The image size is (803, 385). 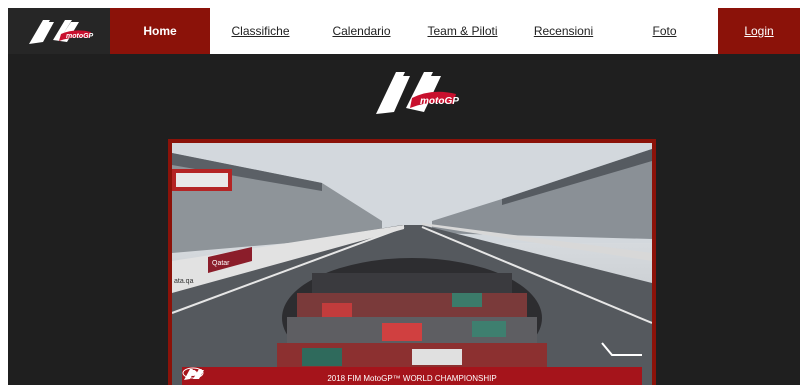 I want to click on nav-foto: Foto, so click(x=664, y=31).